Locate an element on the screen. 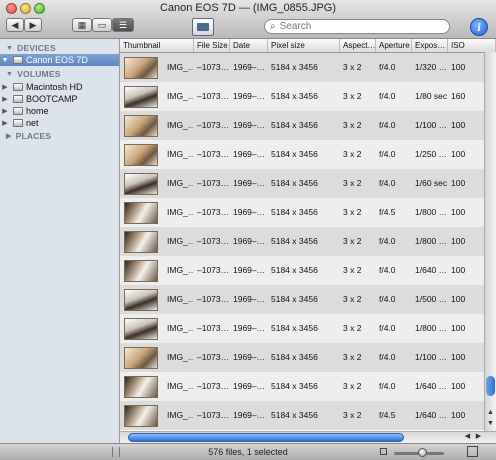 The image size is (496, 460). horizontal-scroll-thumb is located at coordinates (266, 437).